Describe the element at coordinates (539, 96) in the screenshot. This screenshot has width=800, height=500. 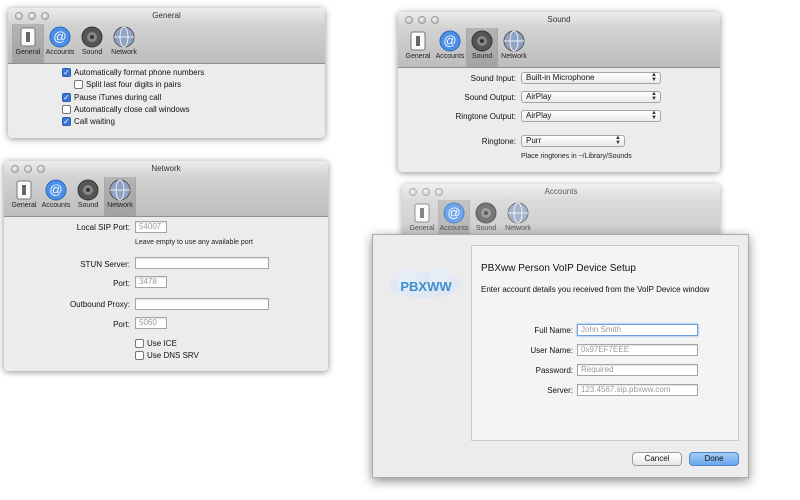
I see `popup-value: AirPlay` at that location.